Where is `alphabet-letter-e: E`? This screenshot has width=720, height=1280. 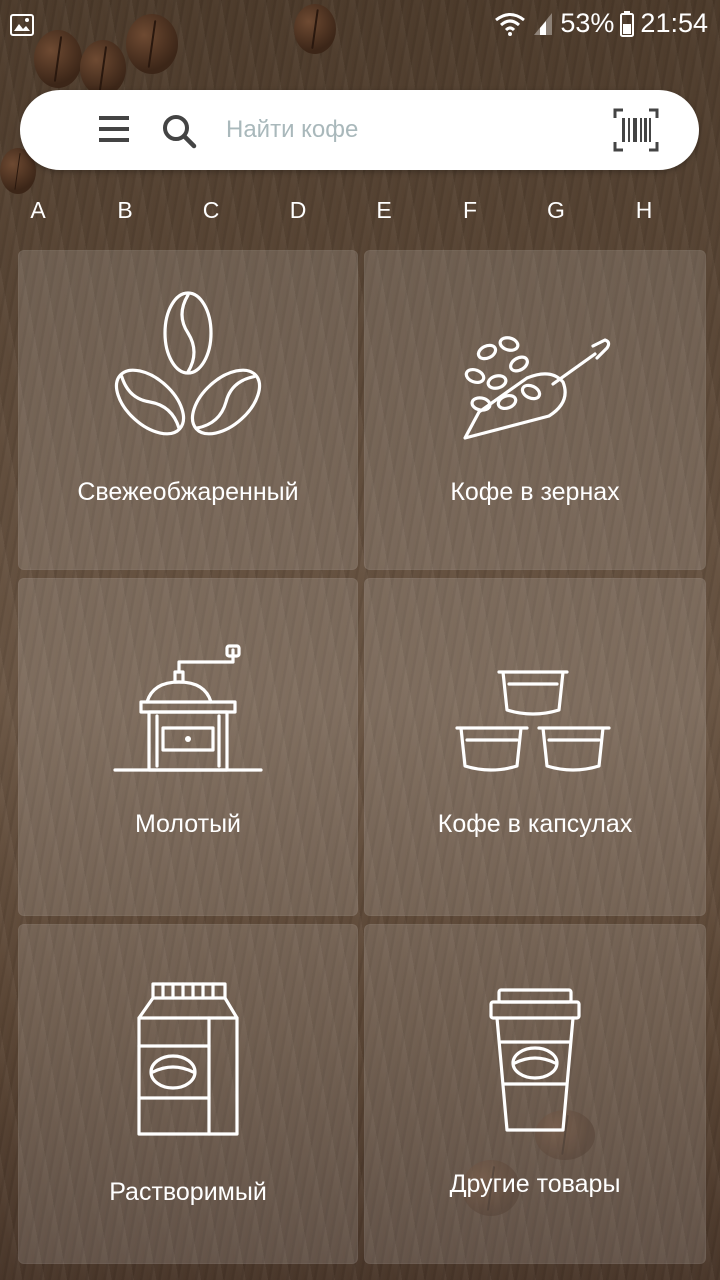 alphabet-letter-e: E is located at coordinates (384, 210).